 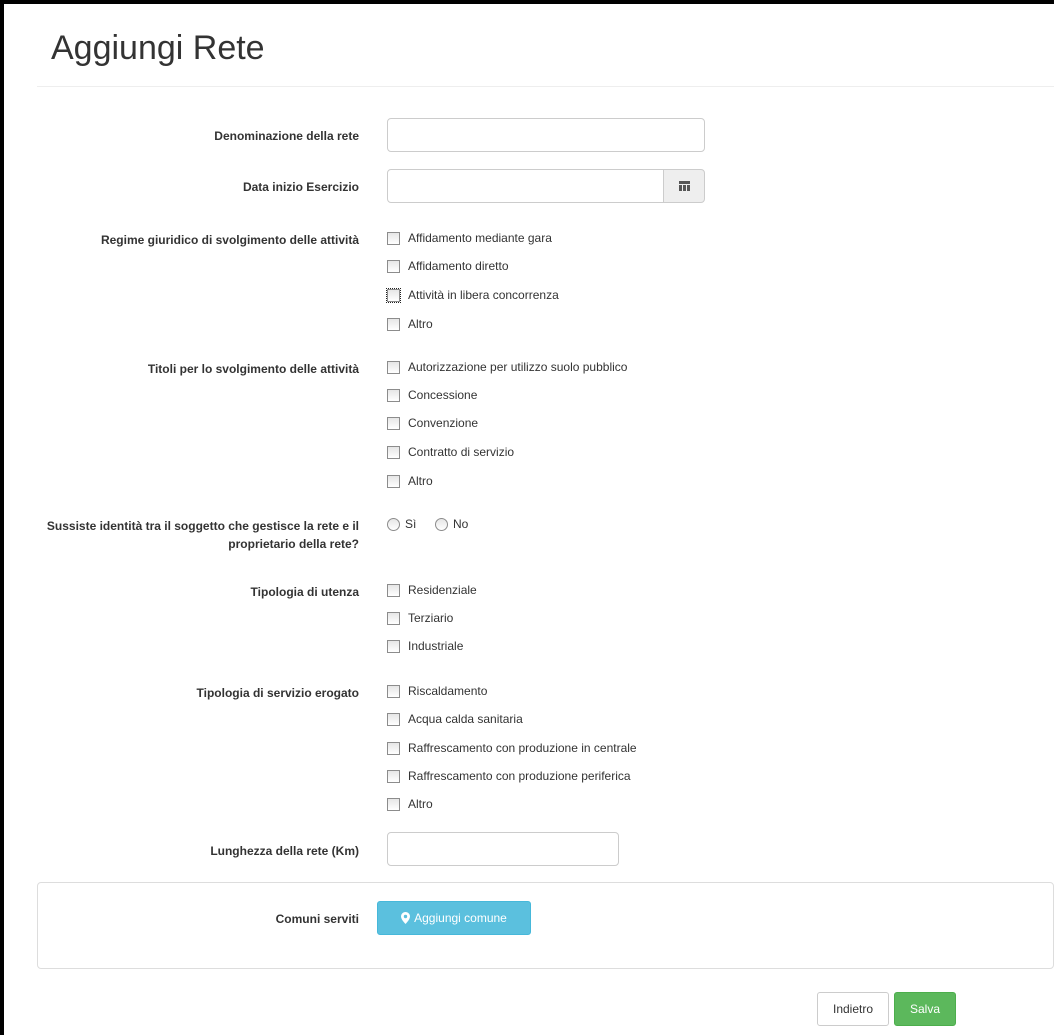 I want to click on radio-no-label: No, so click(x=461, y=524).